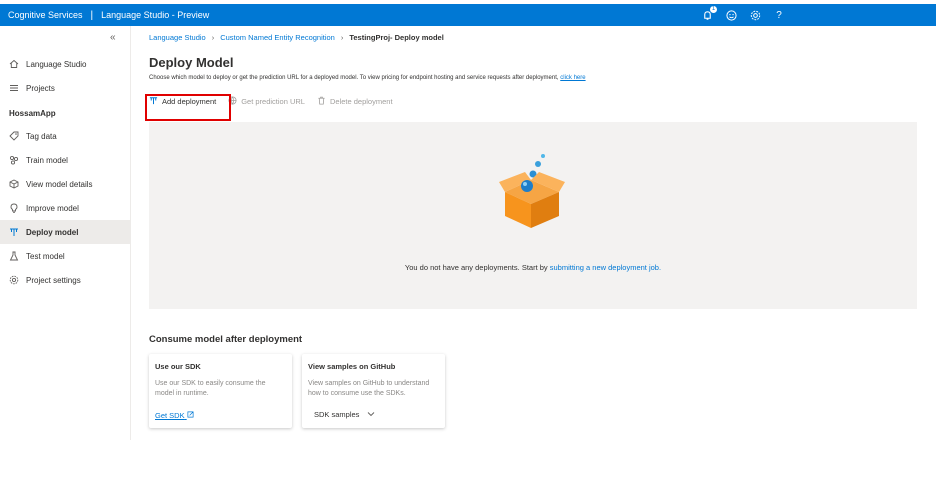 The width and height of the screenshot is (936, 487). I want to click on sidebar-item-label: Deploy model, so click(52, 232).